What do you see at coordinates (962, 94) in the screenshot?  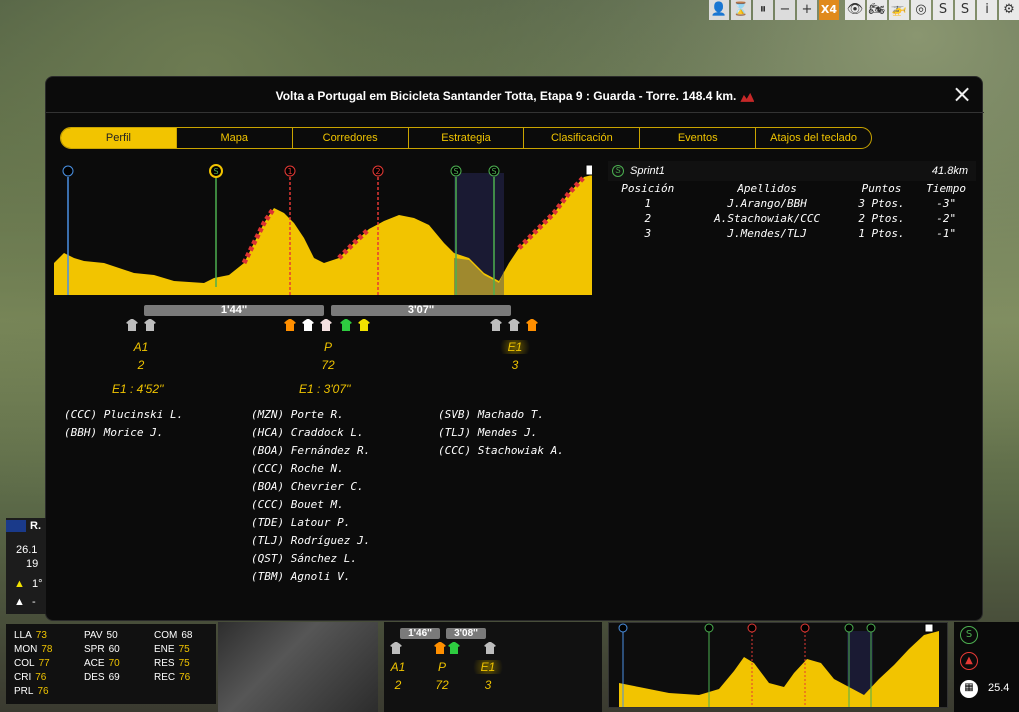 I see `close-button: ×` at bounding box center [962, 94].